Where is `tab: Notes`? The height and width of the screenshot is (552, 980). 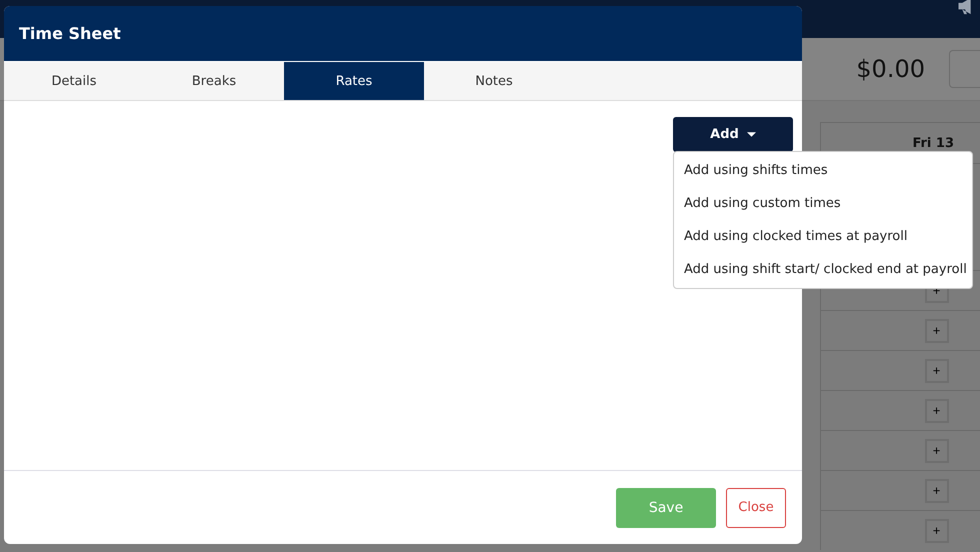
tab: Notes is located at coordinates (494, 81).